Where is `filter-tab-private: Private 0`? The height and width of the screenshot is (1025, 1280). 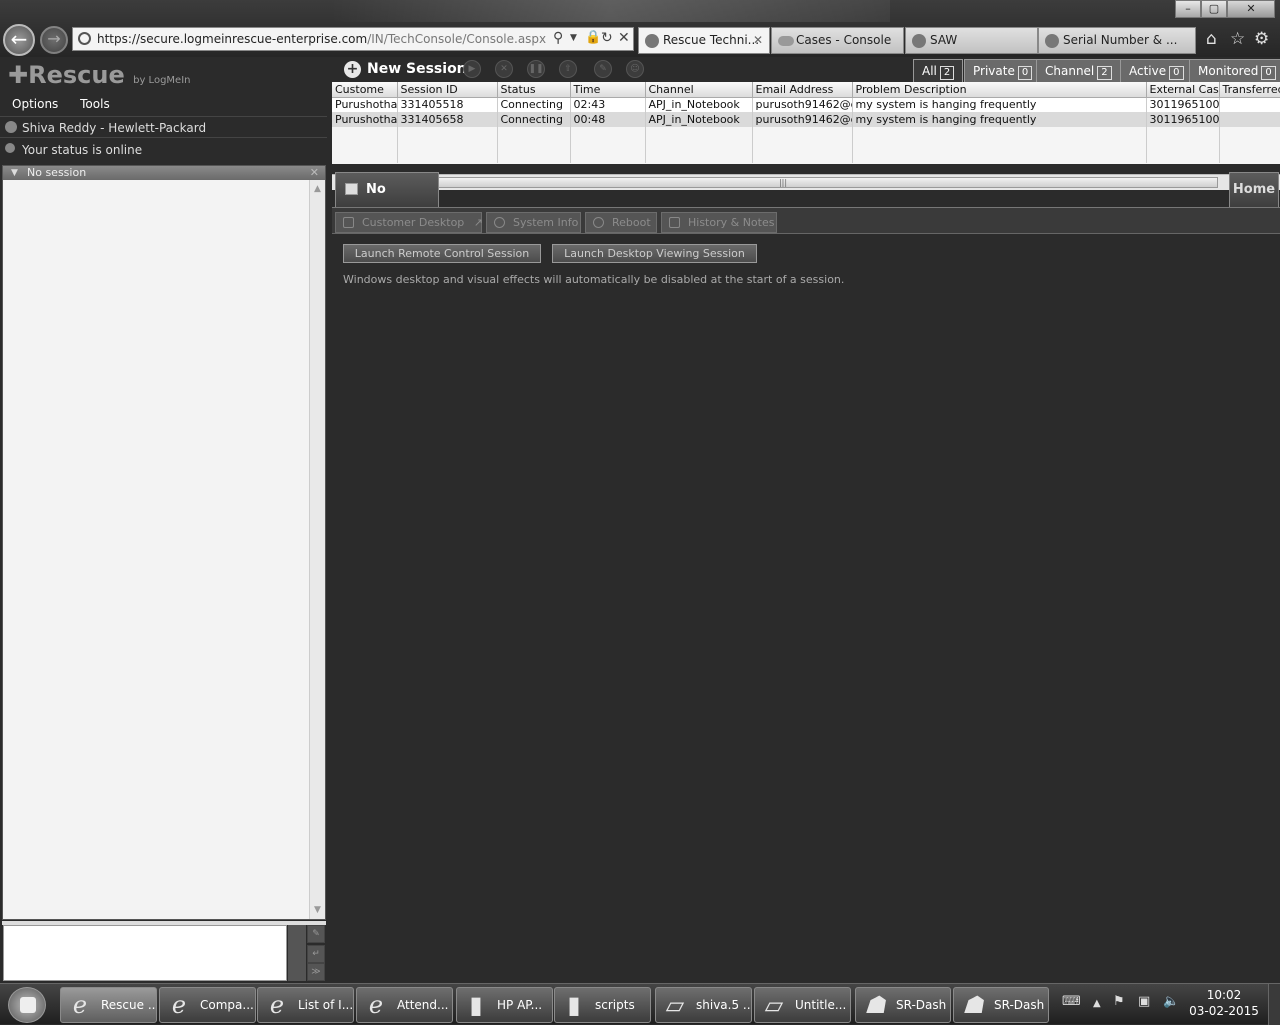 filter-tab-private: Private 0 is located at coordinates (1003, 71).